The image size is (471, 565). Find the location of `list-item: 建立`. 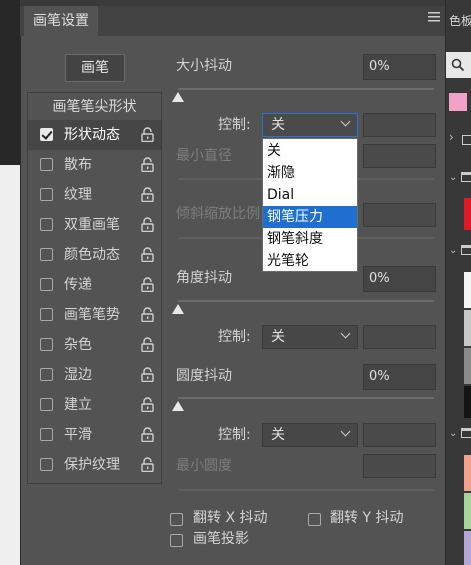

list-item: 建立 is located at coordinates (94, 405).